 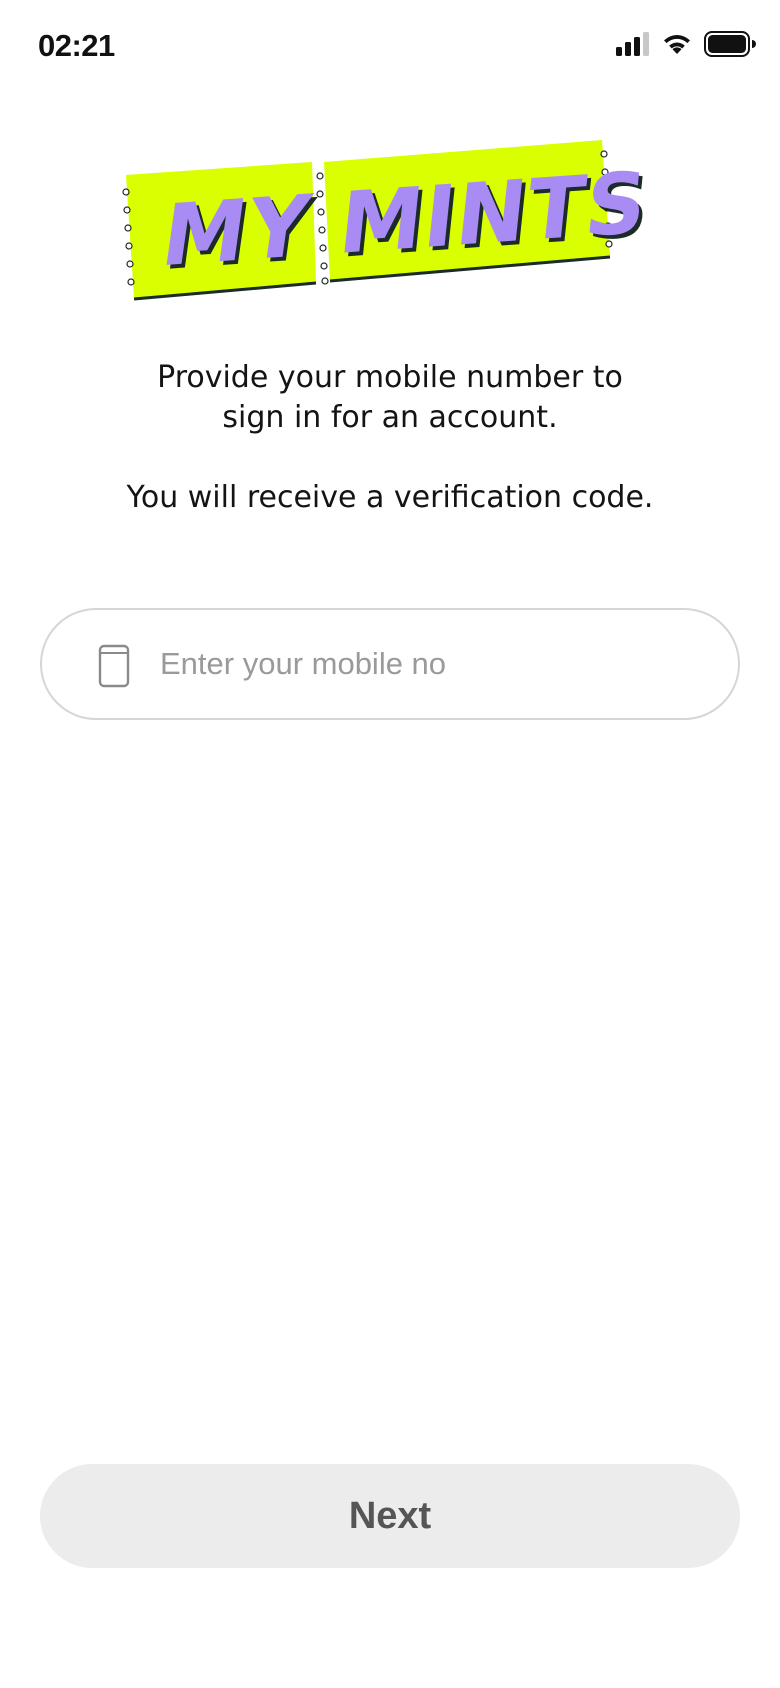 I want to click on status-icons, so click(x=686, y=44).